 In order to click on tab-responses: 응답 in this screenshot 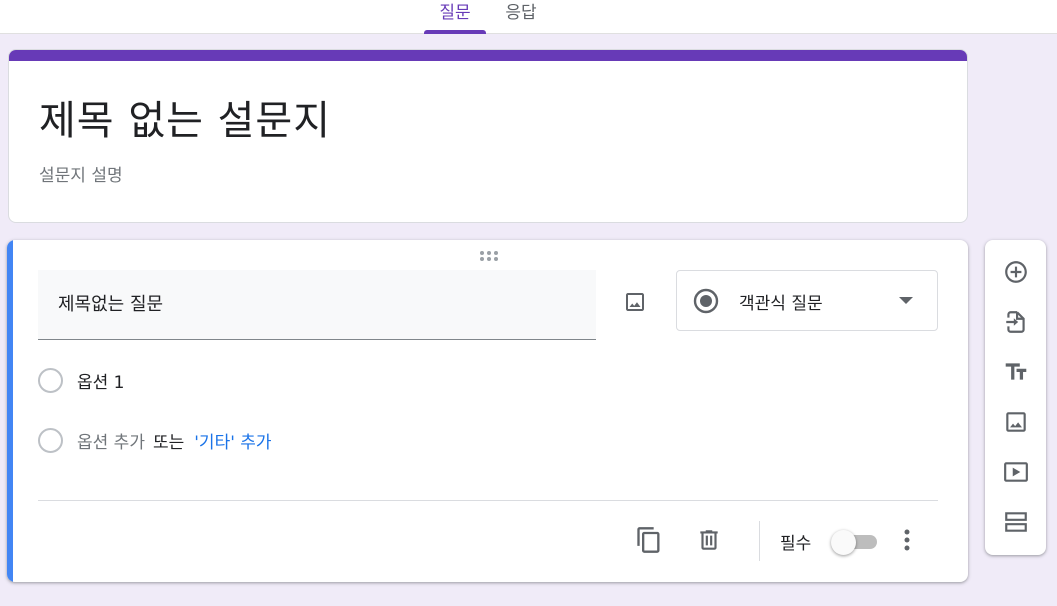, I will do `click(521, 16)`.